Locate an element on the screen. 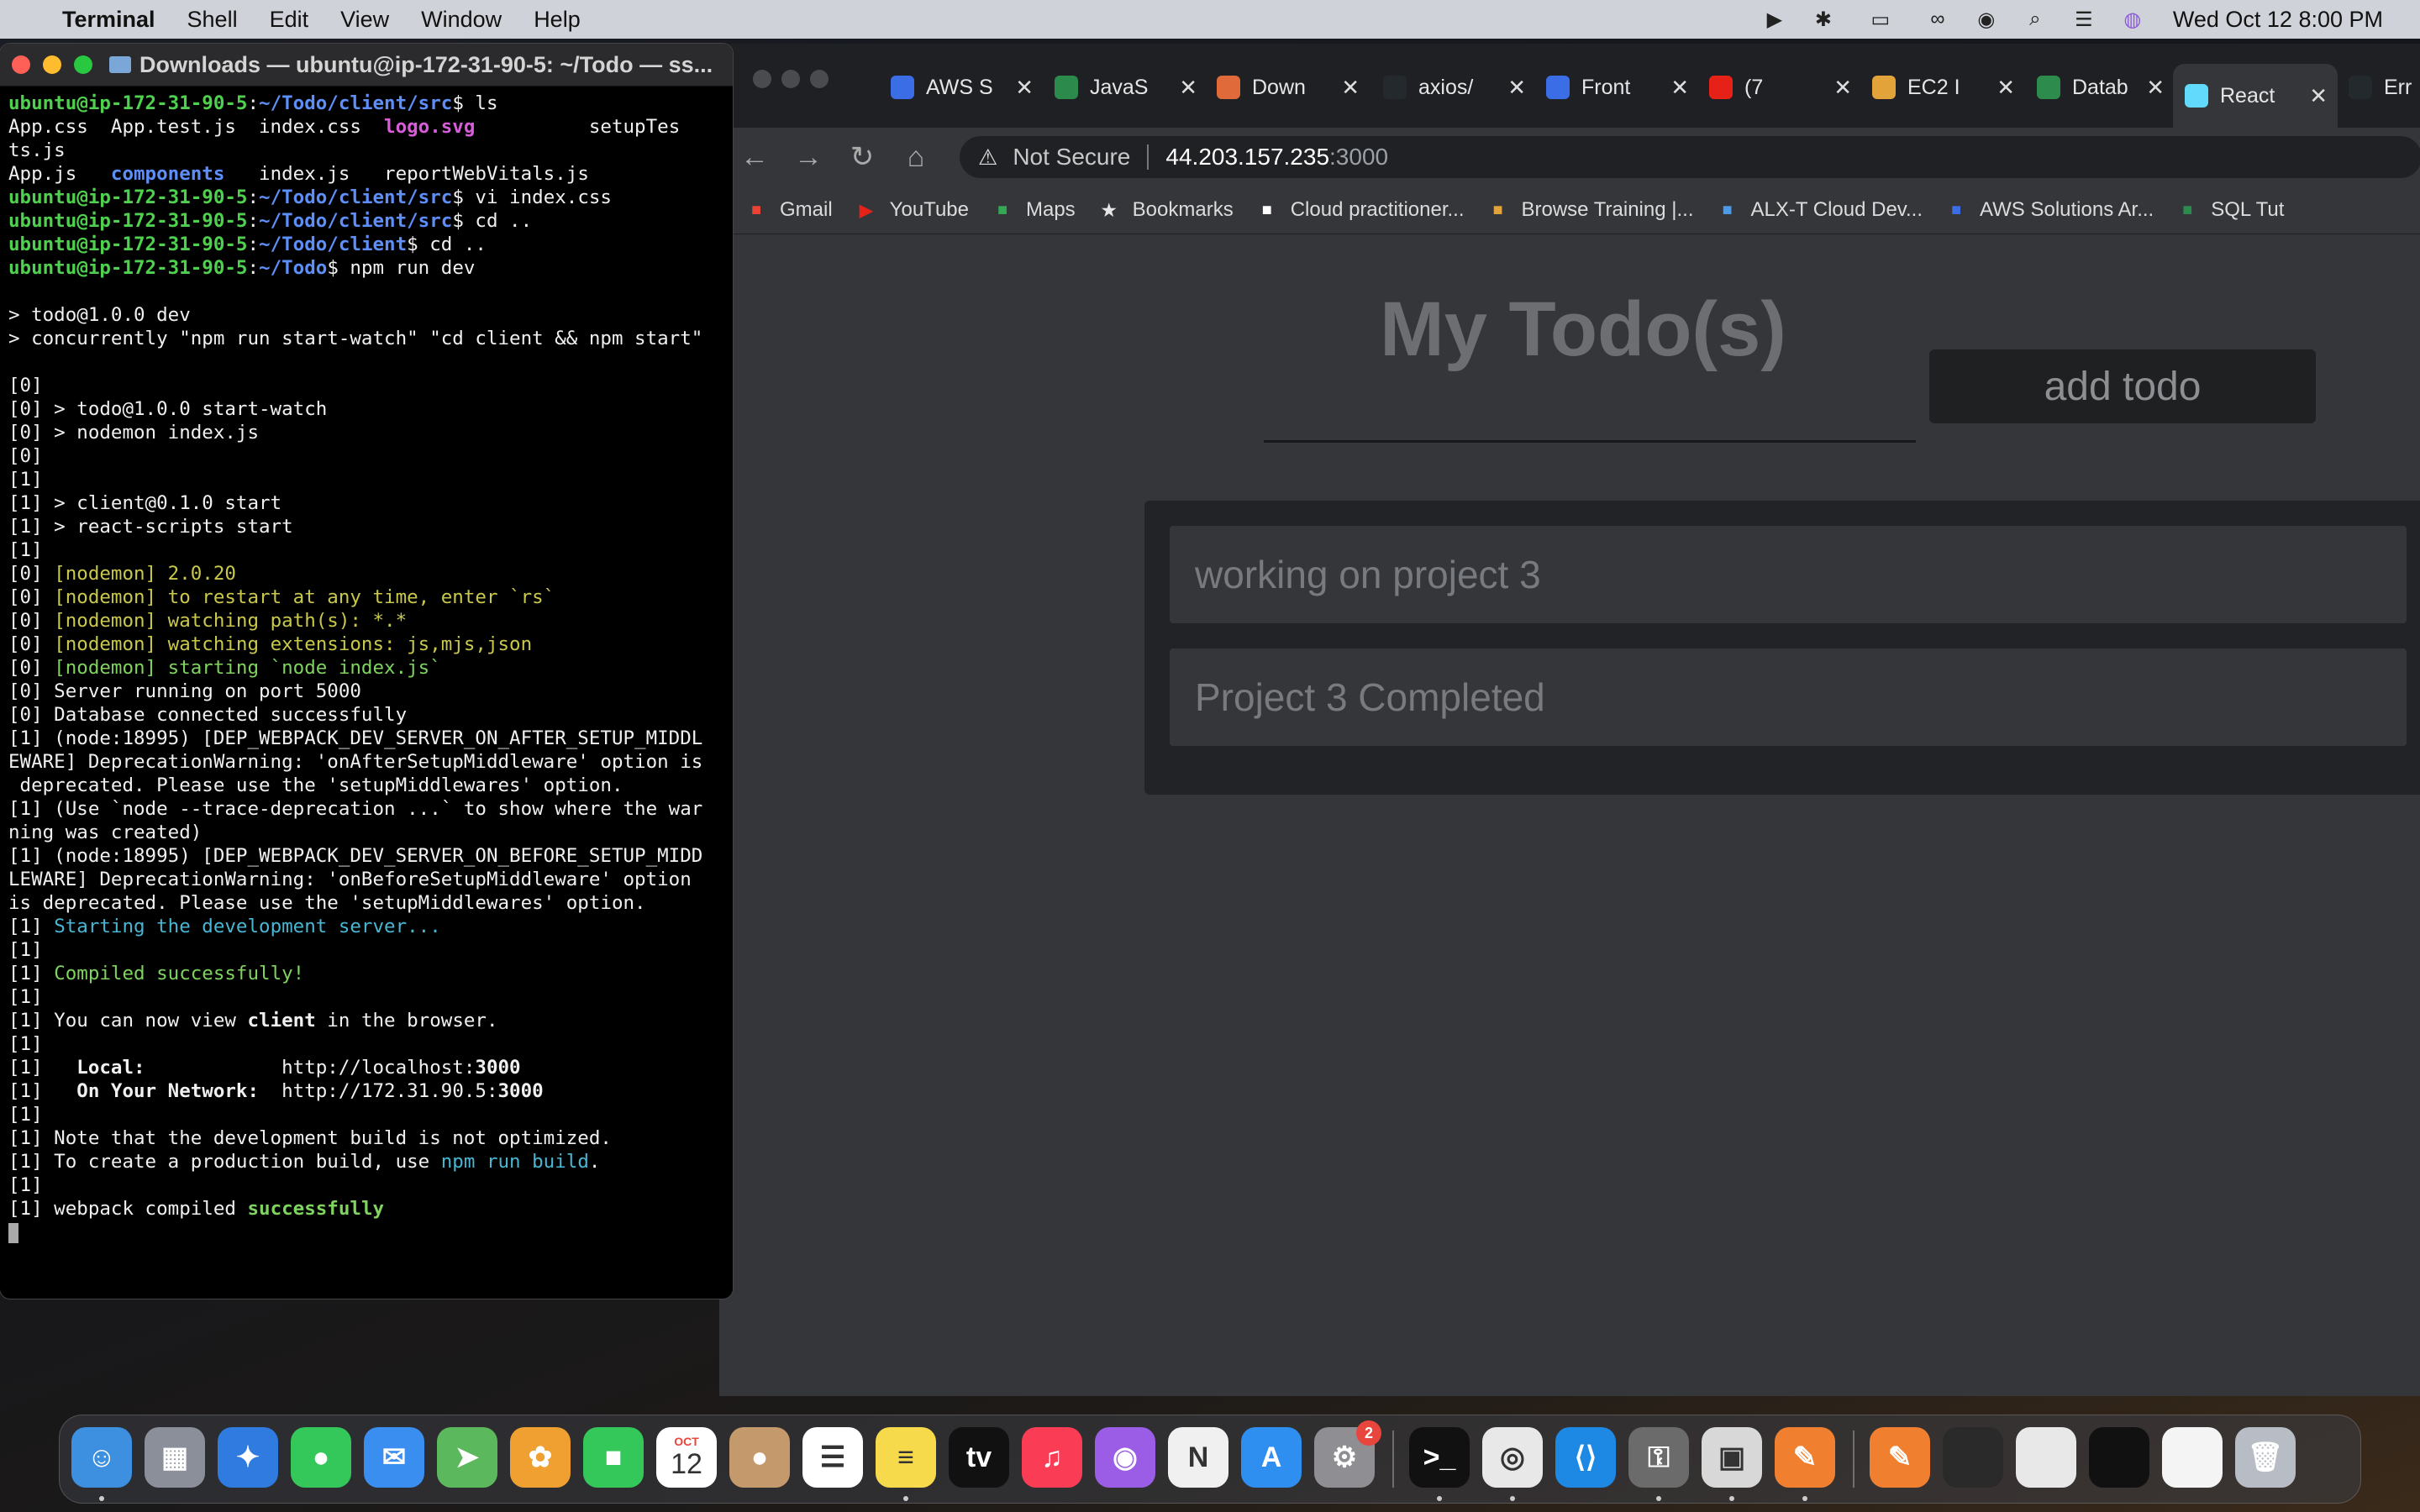 This screenshot has width=2420, height=1512. bluetooth-icon: ✱ is located at coordinates (1823, 19).